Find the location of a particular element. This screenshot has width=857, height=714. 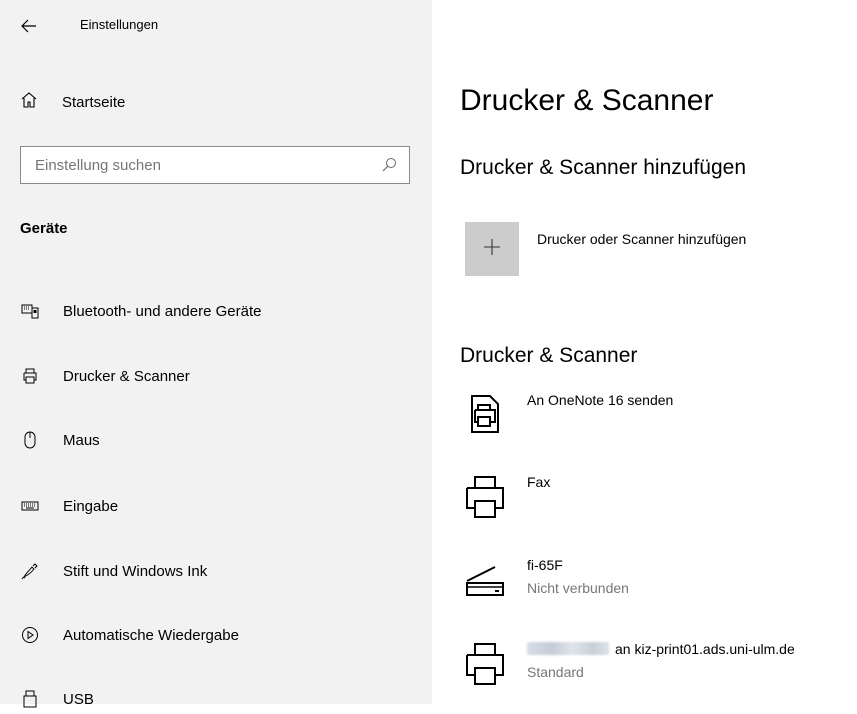

sidebar-item-input: Eingabe is located at coordinates (69, 506).